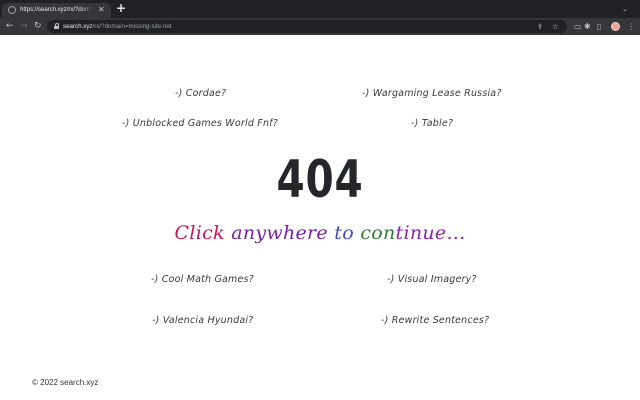 This screenshot has height=400, width=640. What do you see at coordinates (203, 233) in the screenshot?
I see `cta-word: Click` at bounding box center [203, 233].